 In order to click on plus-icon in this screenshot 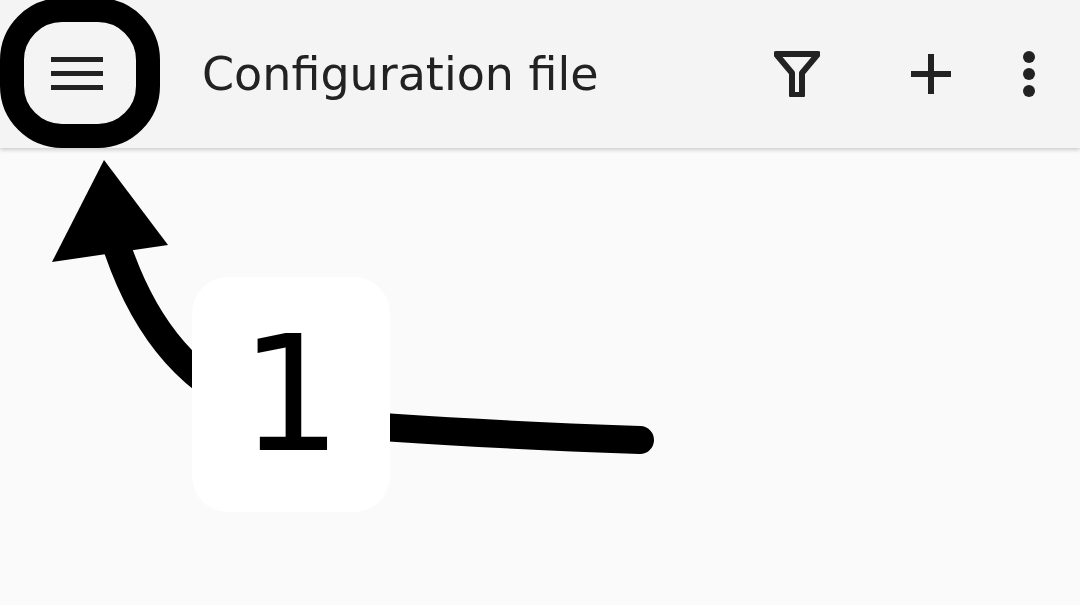, I will do `click(931, 74)`.